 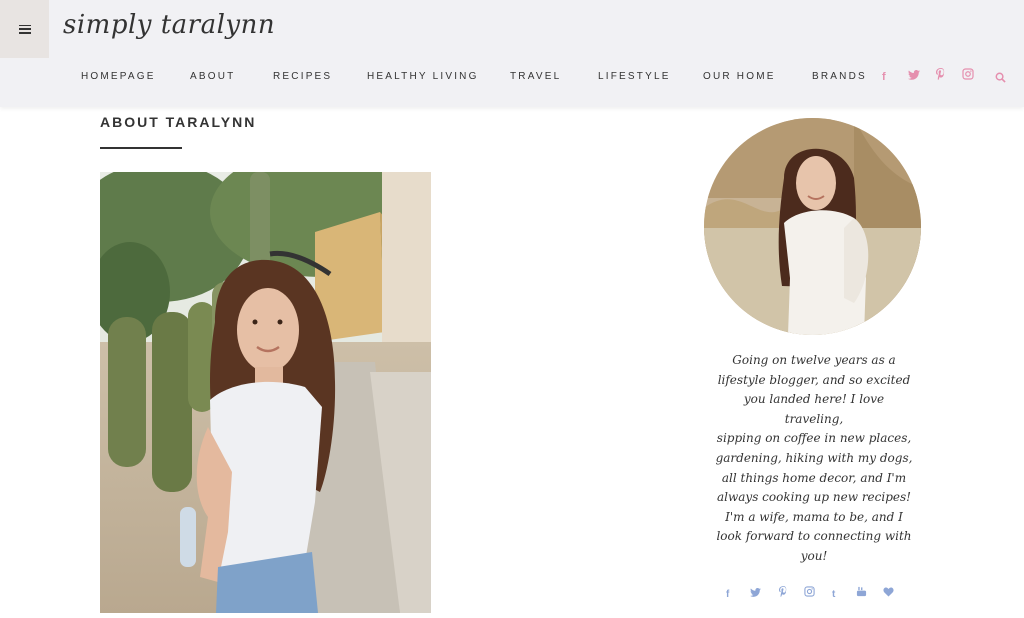 I want to click on bio-line: you landed here! I love traveling,, so click(x=814, y=409).